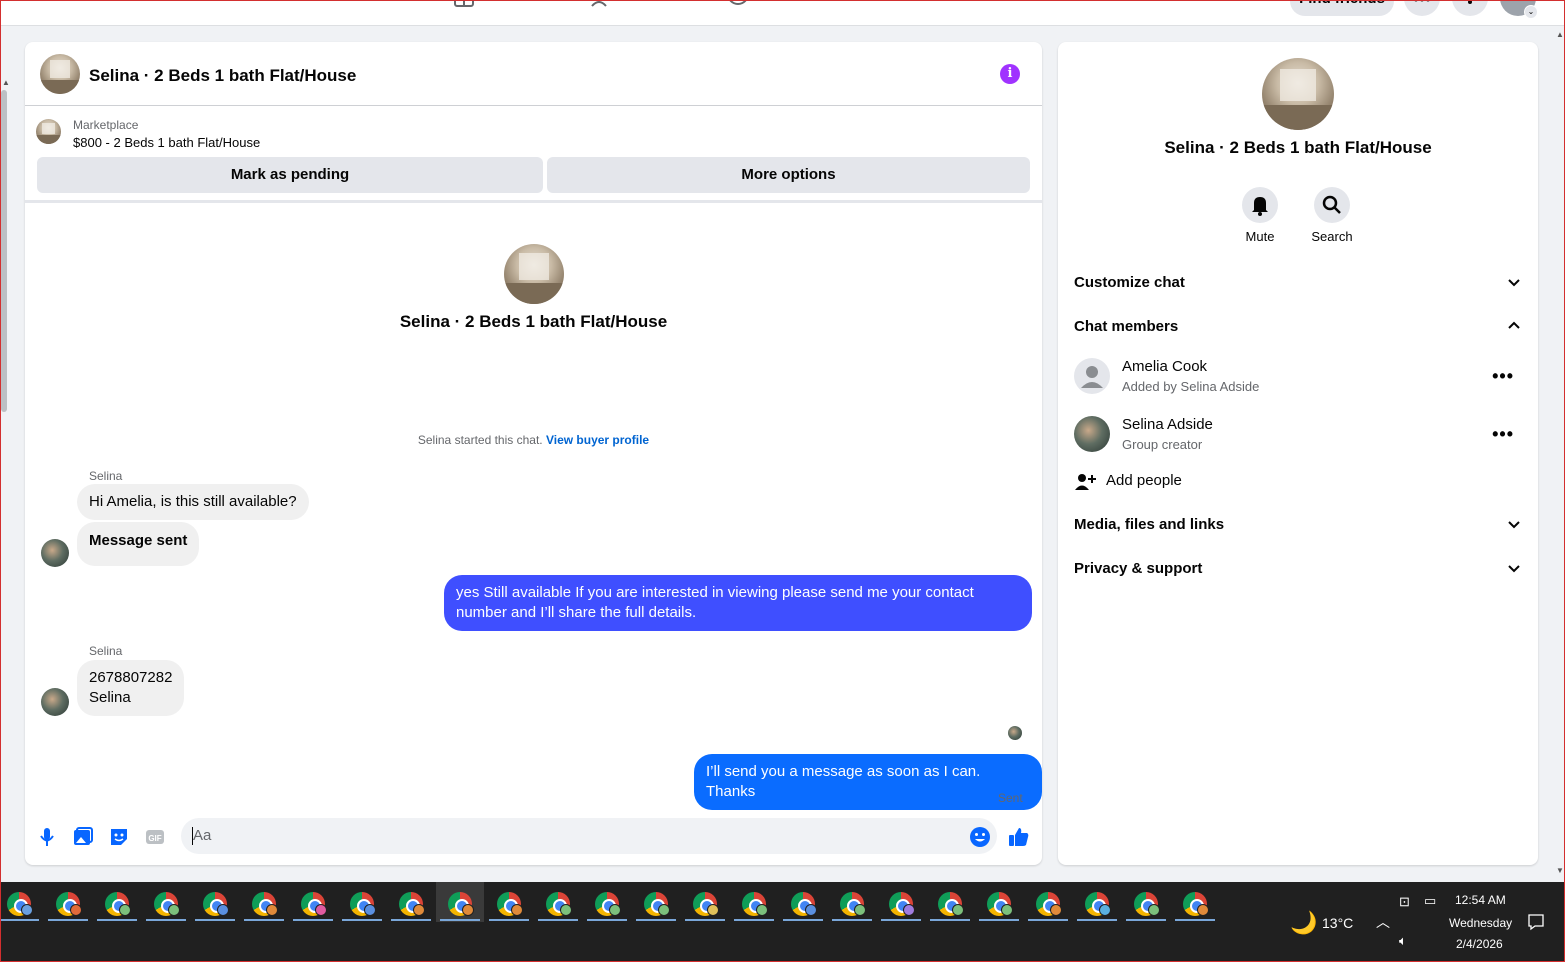 This screenshot has width=1565, height=962. I want to click on emoji-icon, so click(980, 837).